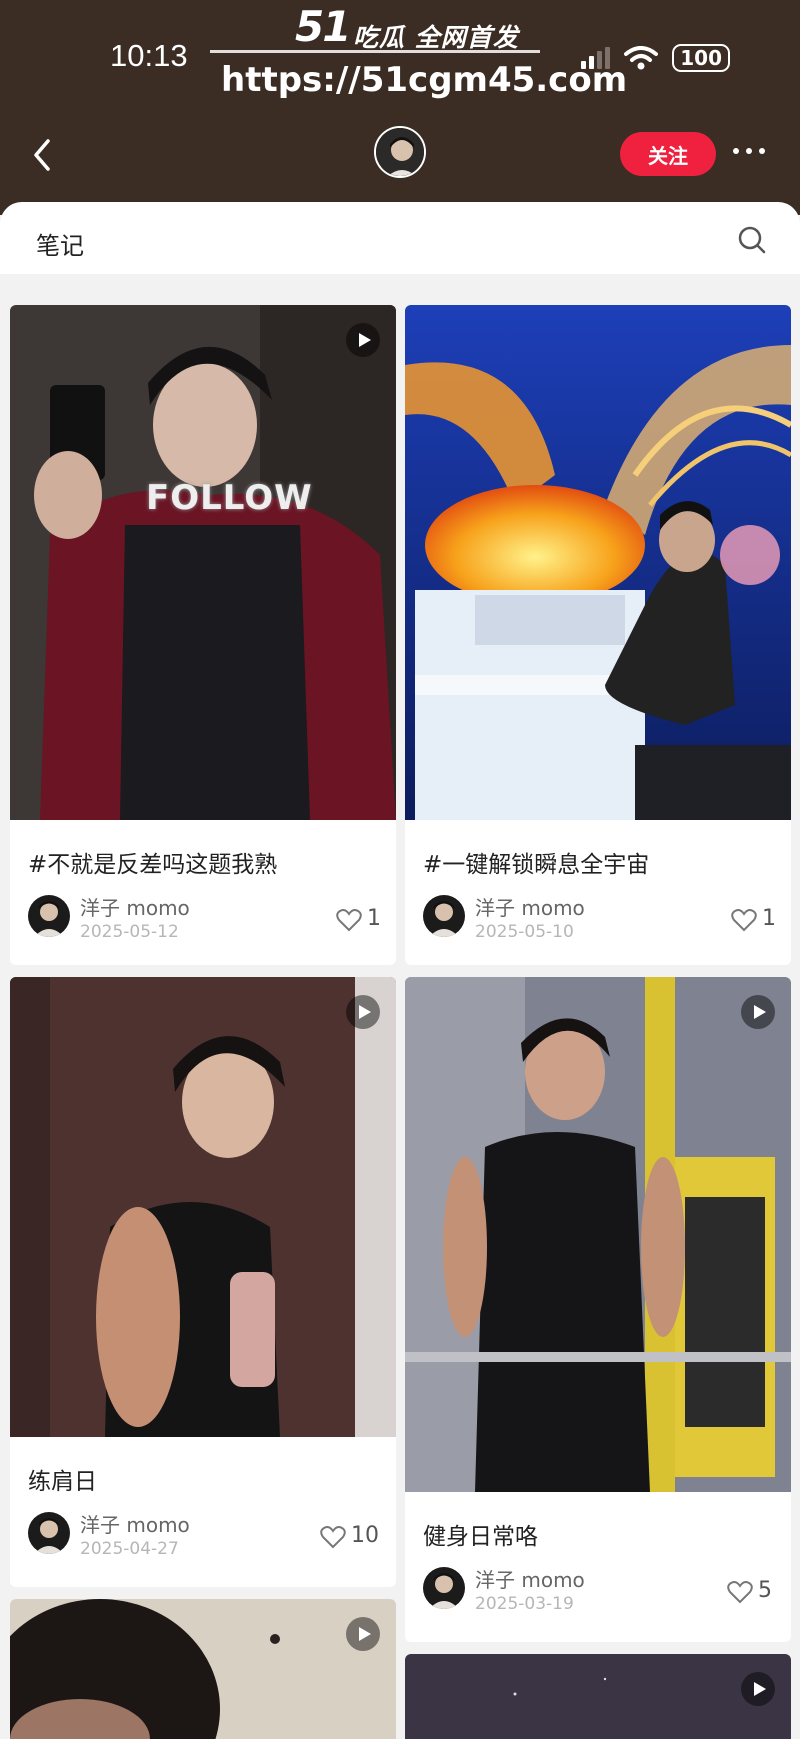  What do you see at coordinates (641, 58) in the screenshot?
I see `wifi-icon` at bounding box center [641, 58].